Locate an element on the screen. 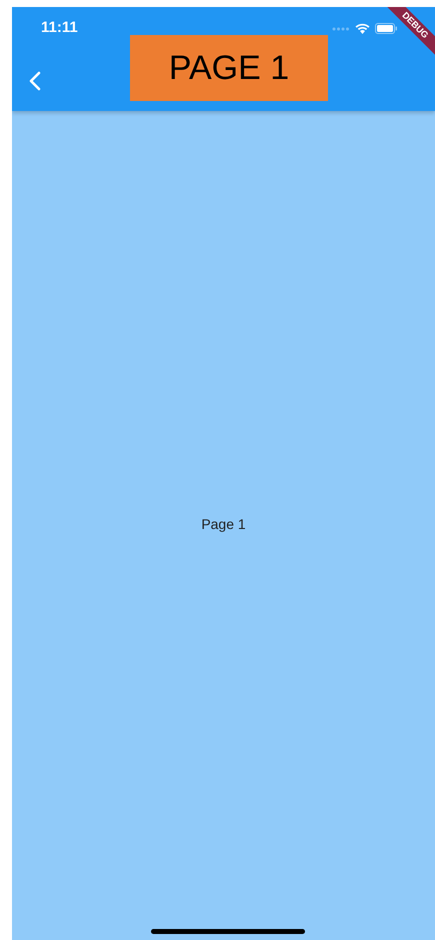  page-title: PAGE 1 is located at coordinates (229, 68).